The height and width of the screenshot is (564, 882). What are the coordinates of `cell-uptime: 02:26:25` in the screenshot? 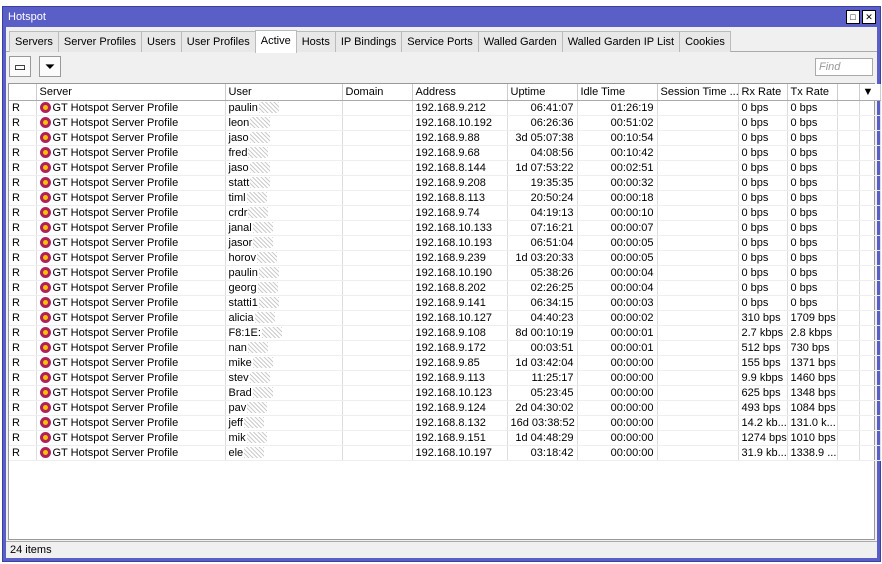 It's located at (542, 288).